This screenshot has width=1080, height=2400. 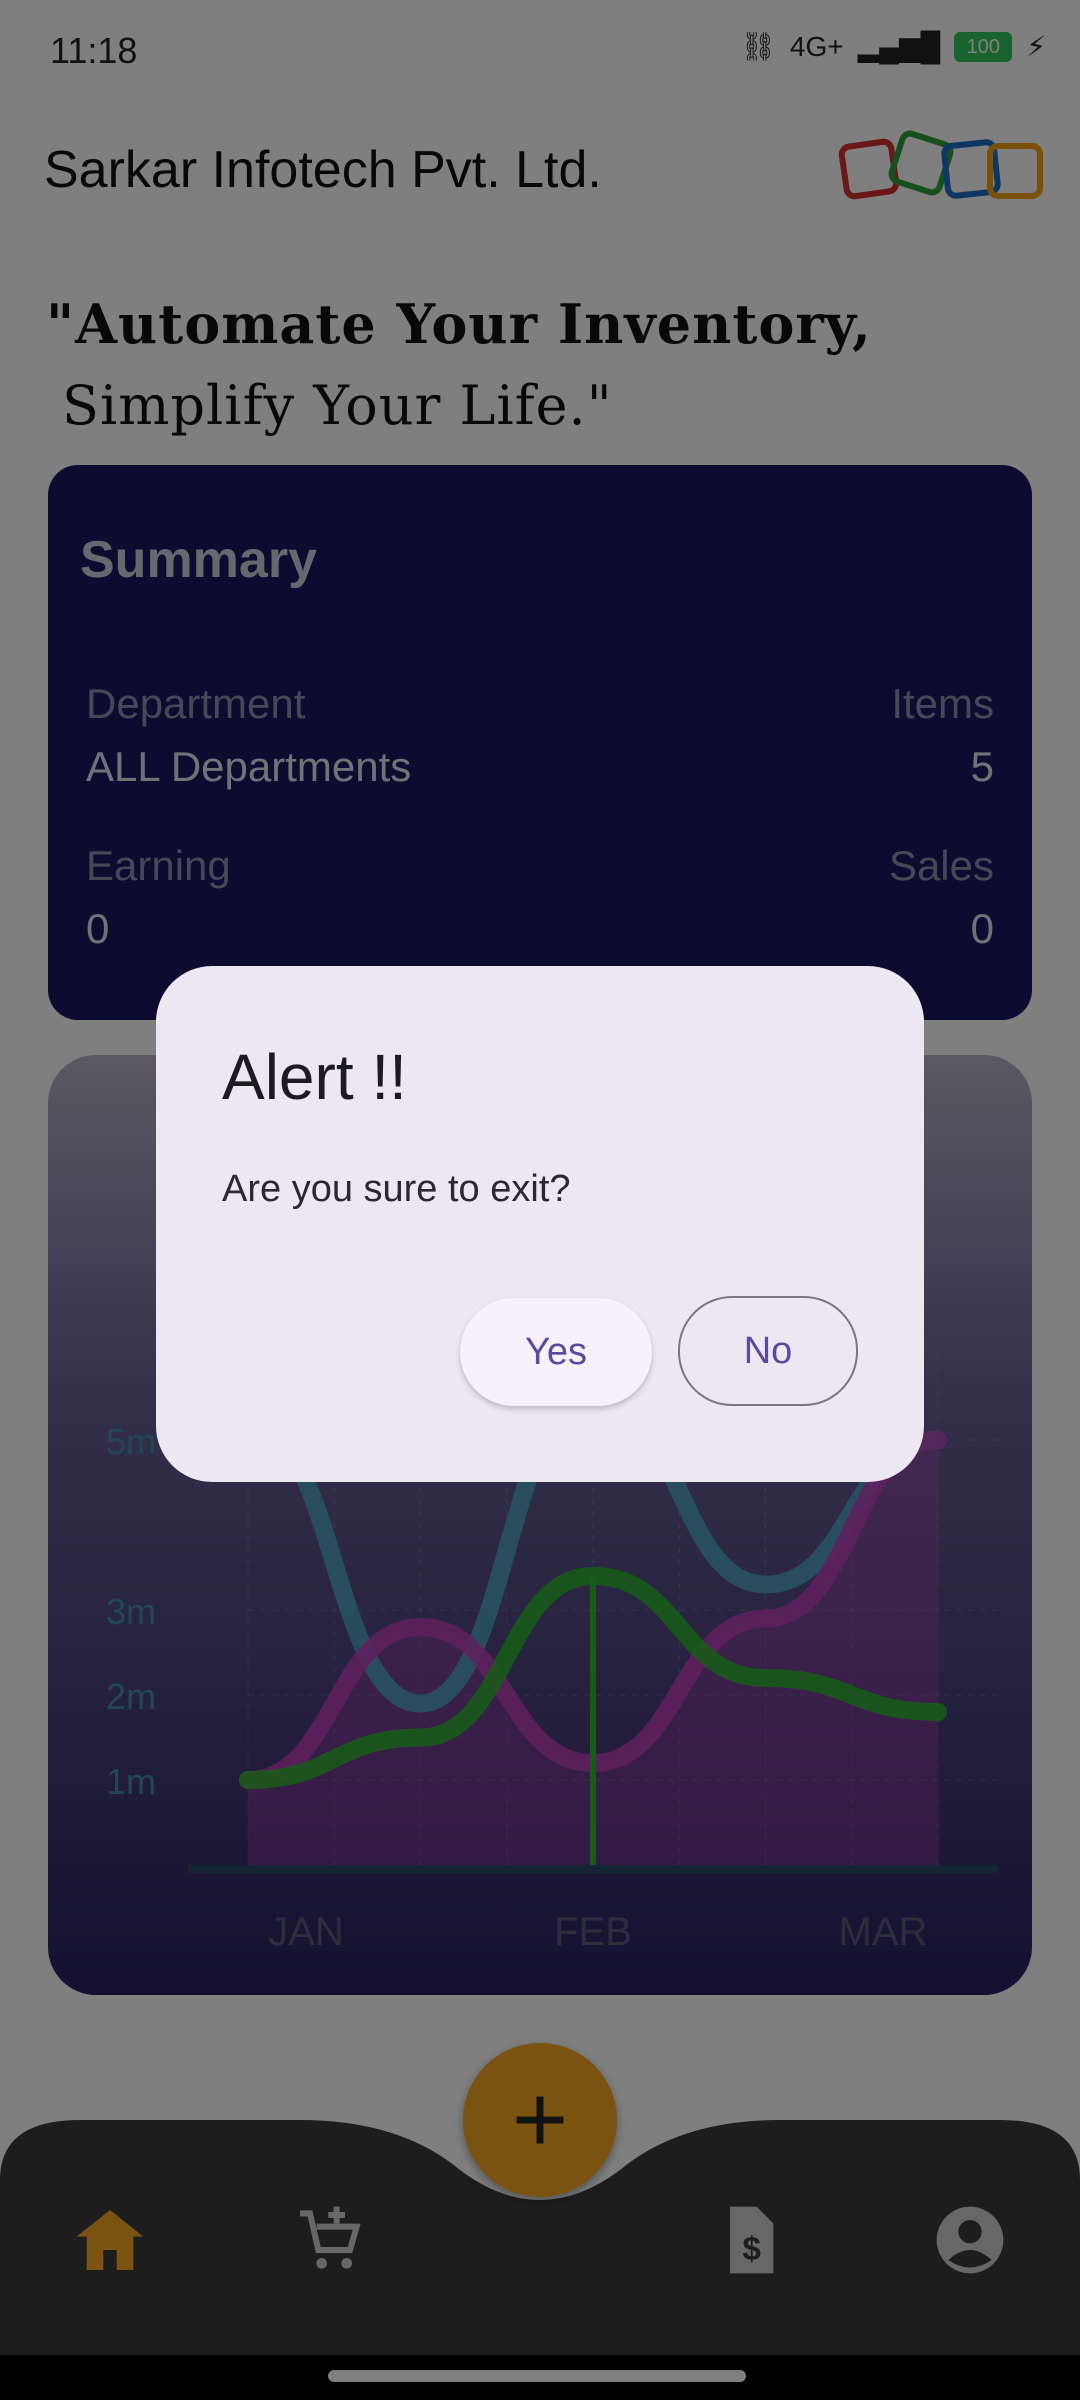 What do you see at coordinates (314, 1077) in the screenshot?
I see `dialog-title: Alert !!` at bounding box center [314, 1077].